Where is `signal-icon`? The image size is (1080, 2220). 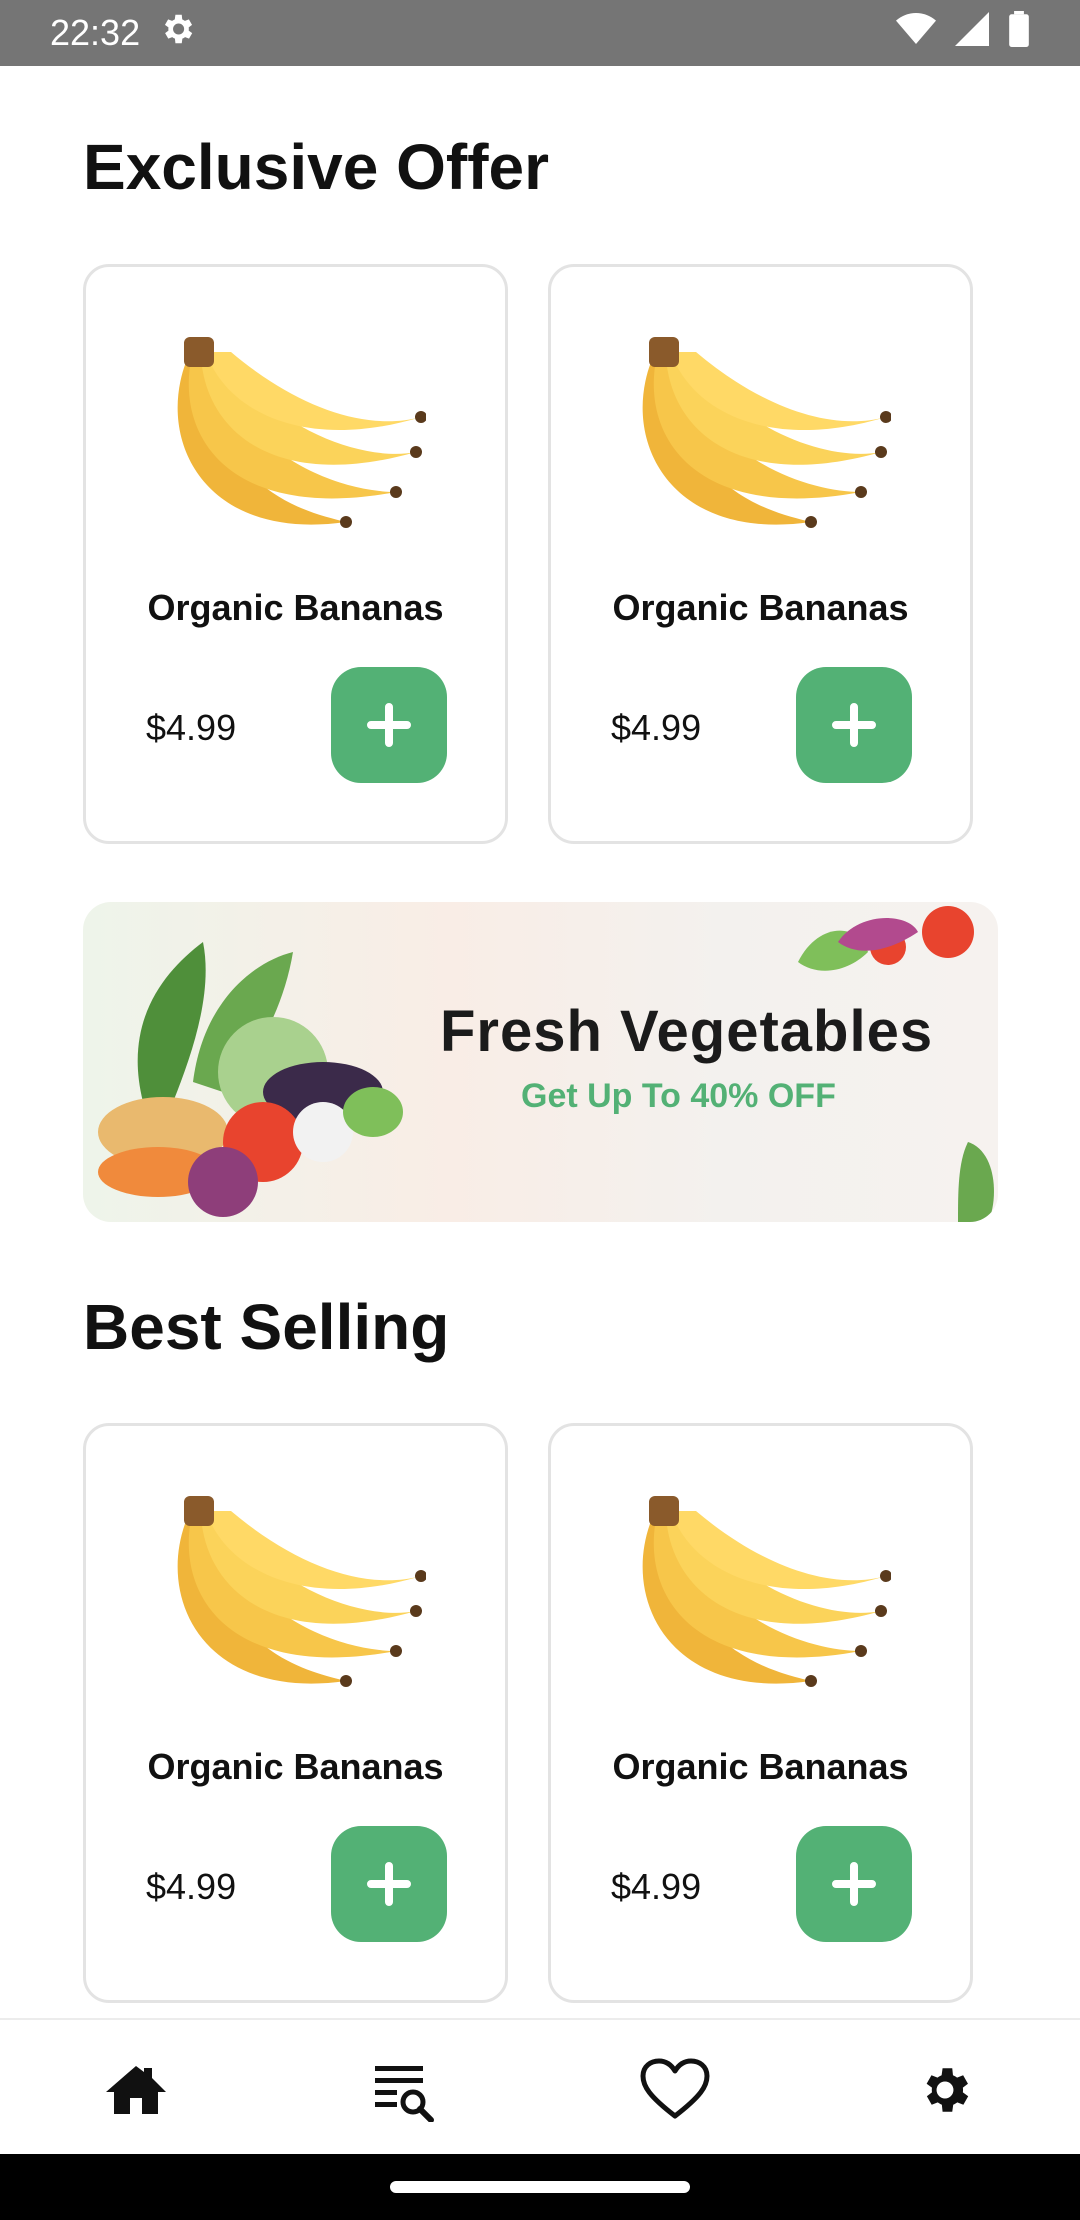 signal-icon is located at coordinates (972, 33).